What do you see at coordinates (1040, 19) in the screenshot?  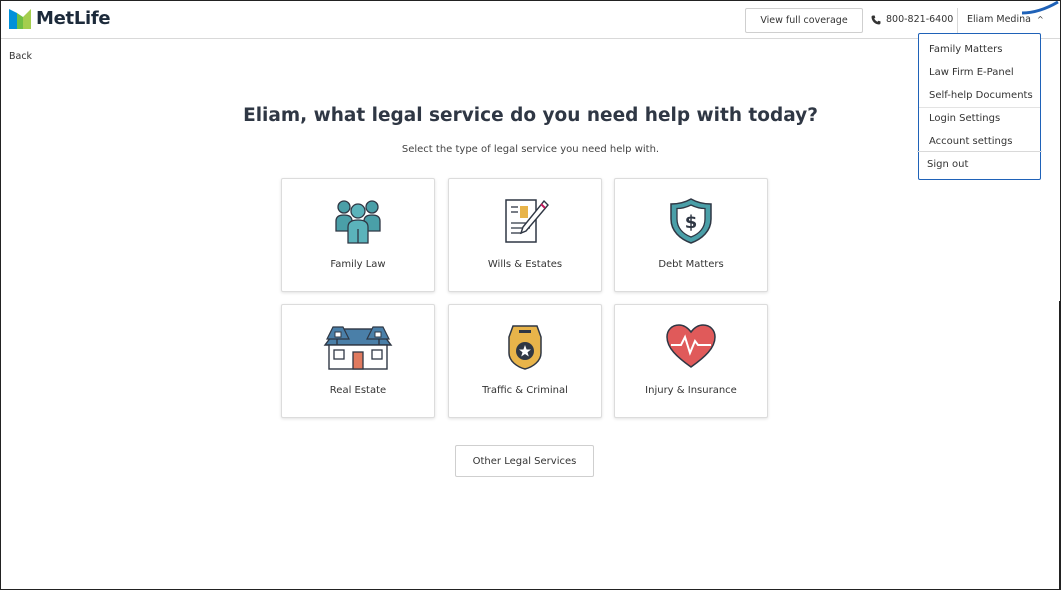 I see `chevron-up-icon: ^` at bounding box center [1040, 19].